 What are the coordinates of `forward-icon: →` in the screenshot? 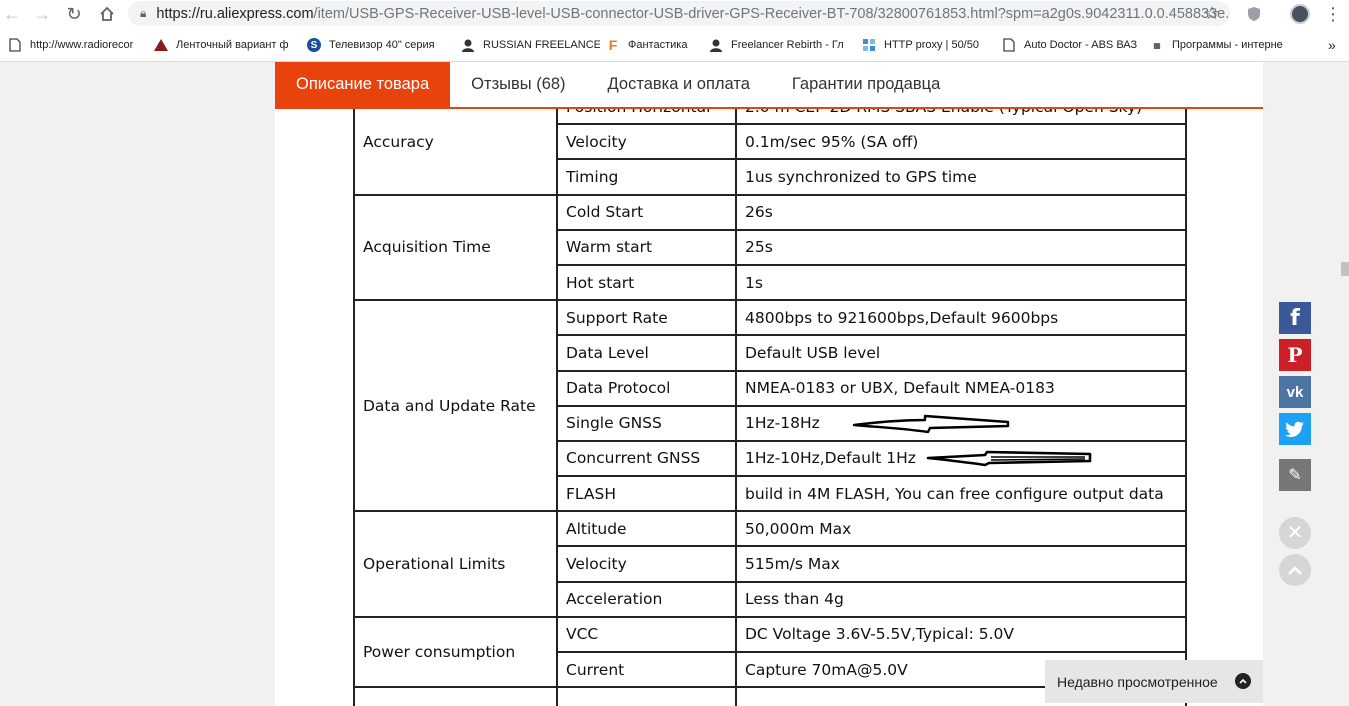 It's located at (42, 14).